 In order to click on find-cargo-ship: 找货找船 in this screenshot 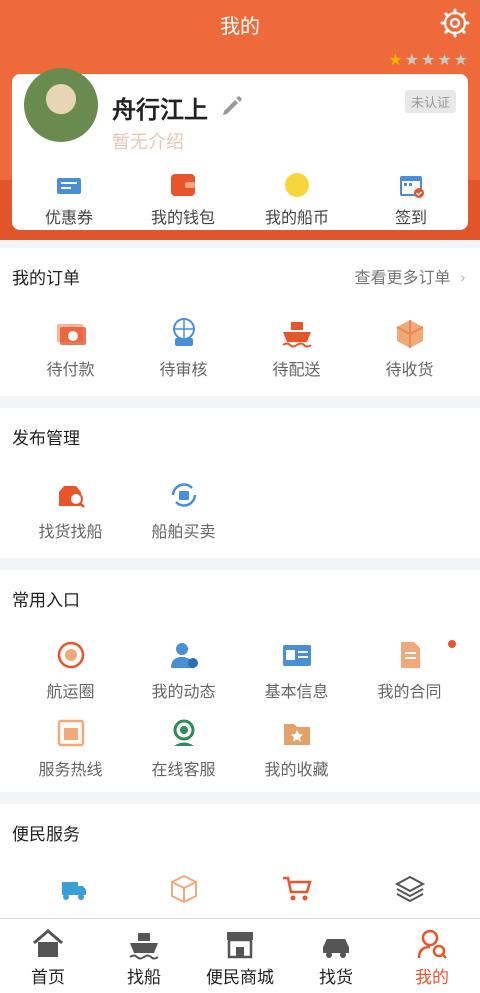, I will do `click(70, 510)`.